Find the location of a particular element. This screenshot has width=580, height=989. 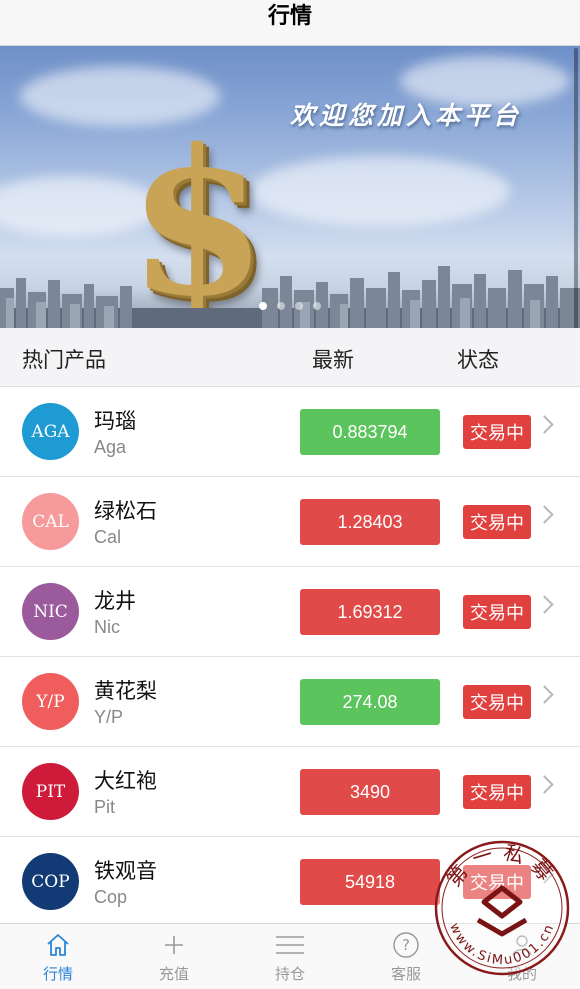

column-header-status: 状态 is located at coordinates (478, 360).